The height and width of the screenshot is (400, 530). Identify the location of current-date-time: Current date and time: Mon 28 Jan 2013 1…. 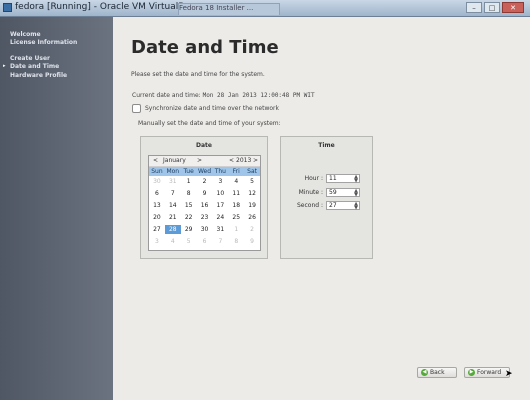
(223, 95).